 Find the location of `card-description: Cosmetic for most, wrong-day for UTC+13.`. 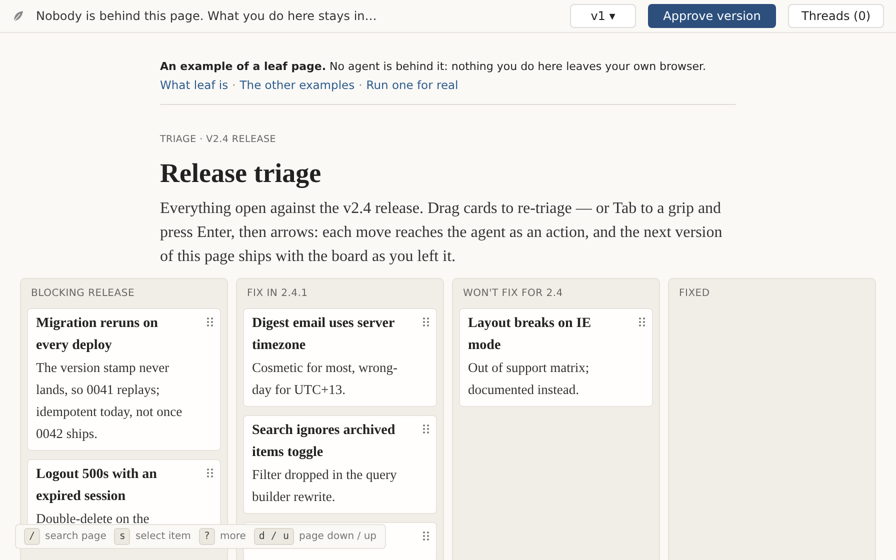

card-description: Cosmetic for most, wrong-day for UTC+13. is located at coordinates (325, 379).